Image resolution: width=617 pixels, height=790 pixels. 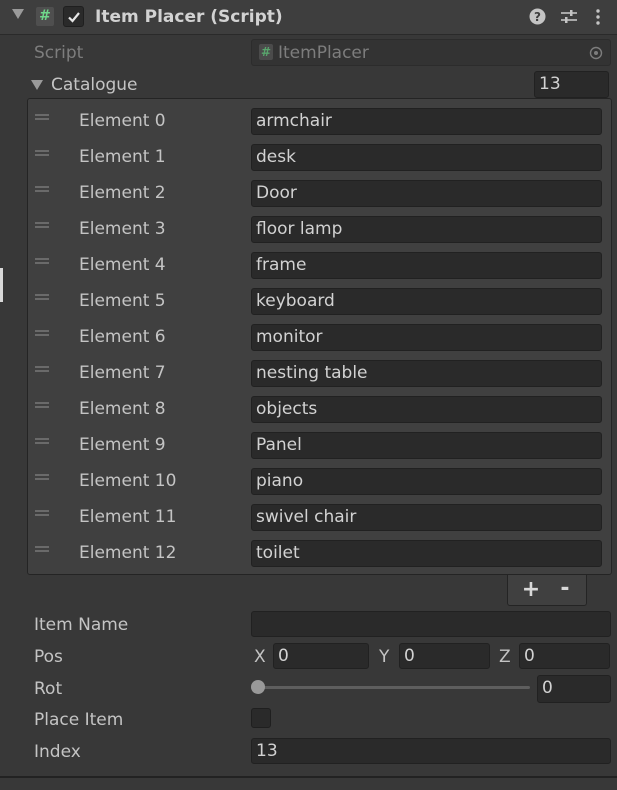 What do you see at coordinates (48, 689) in the screenshot?
I see `rot-label: Rot` at bounding box center [48, 689].